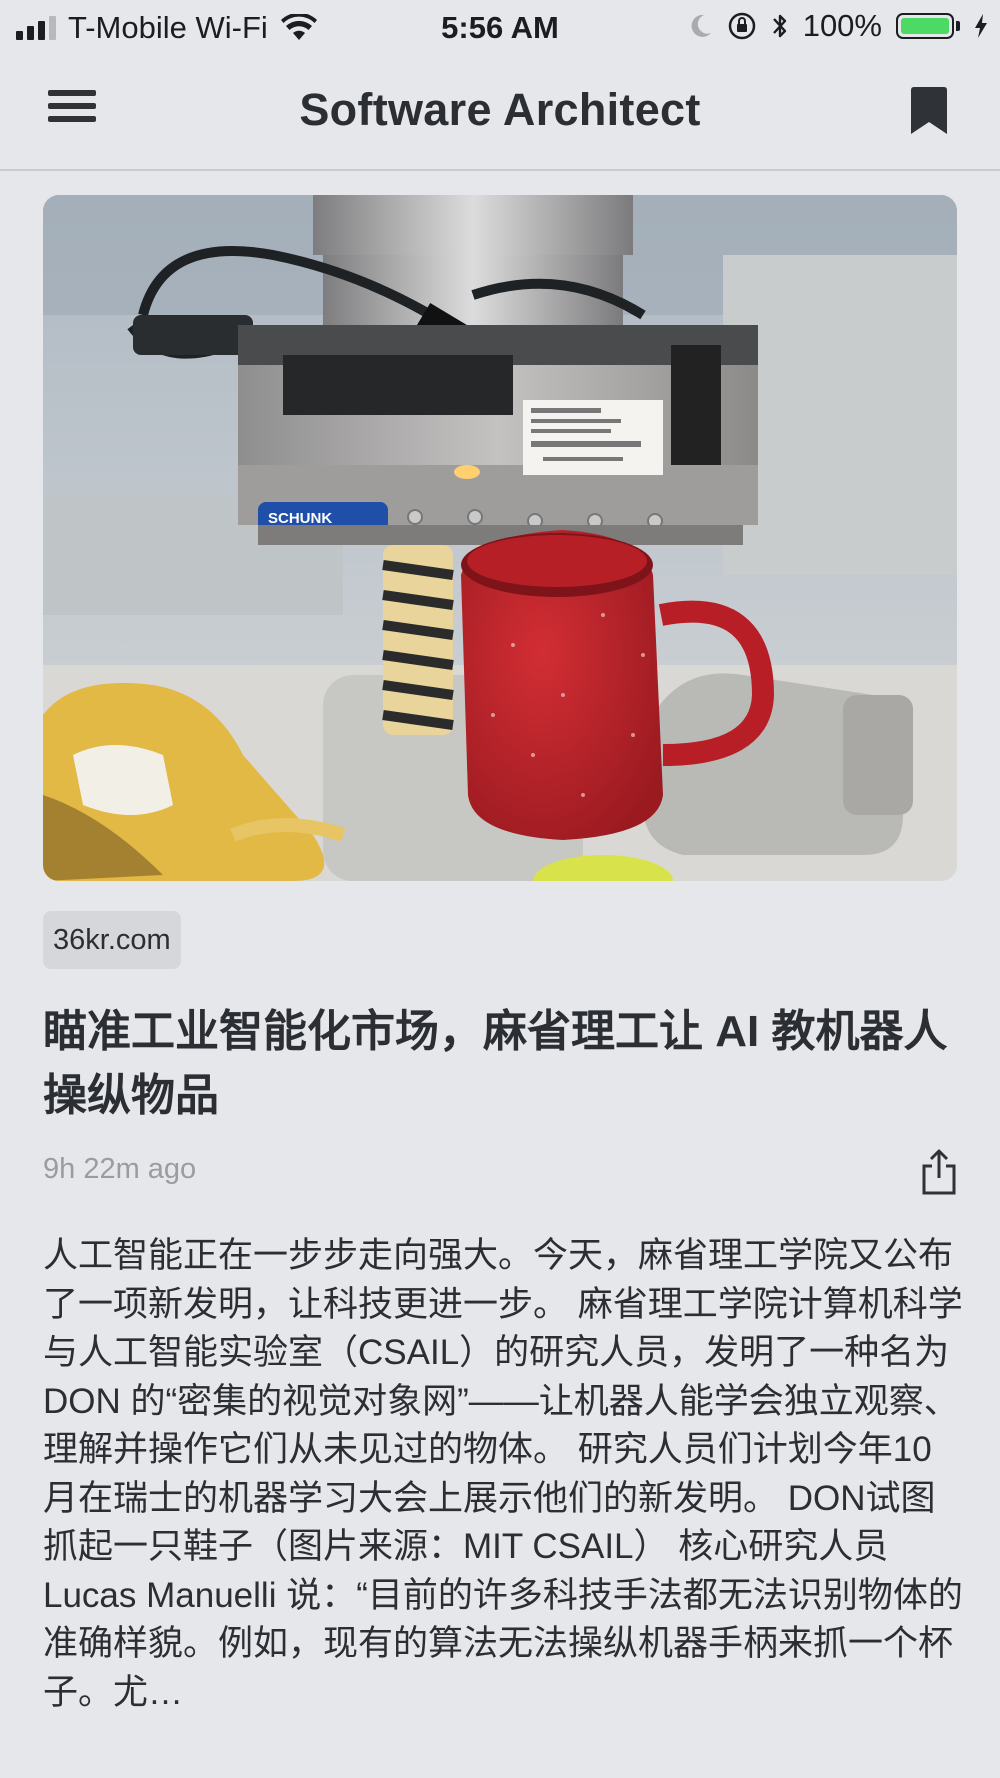 The height and width of the screenshot is (1778, 1000). I want to click on brand-label: SCHUNK, so click(300, 518).